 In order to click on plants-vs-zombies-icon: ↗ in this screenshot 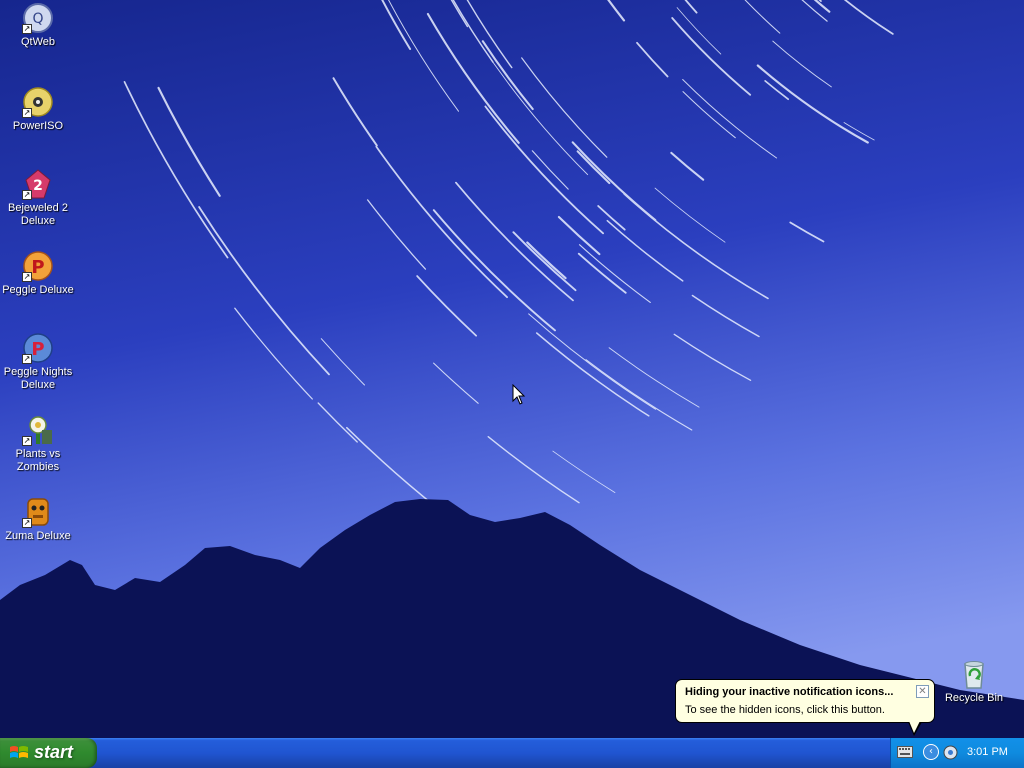, I will do `click(38, 430)`.